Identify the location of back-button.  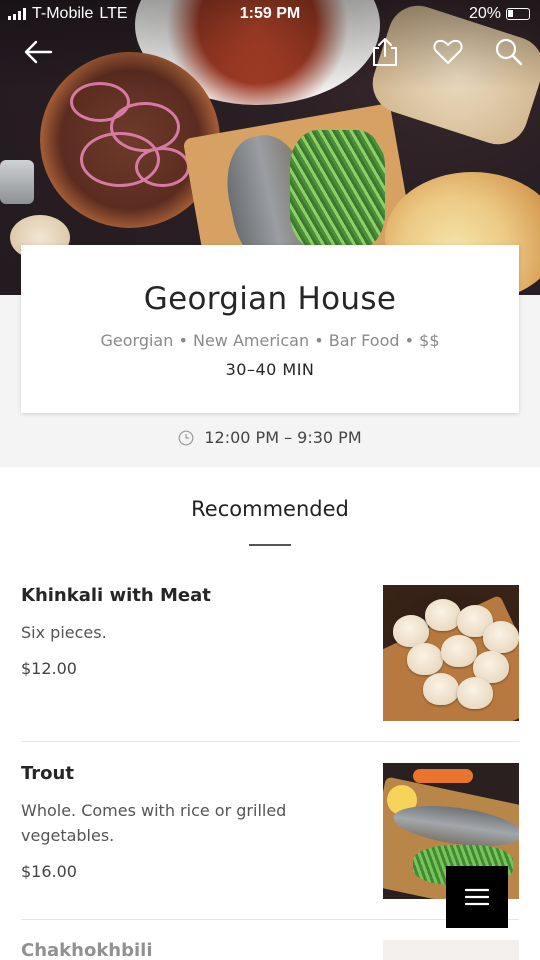
(38, 52).